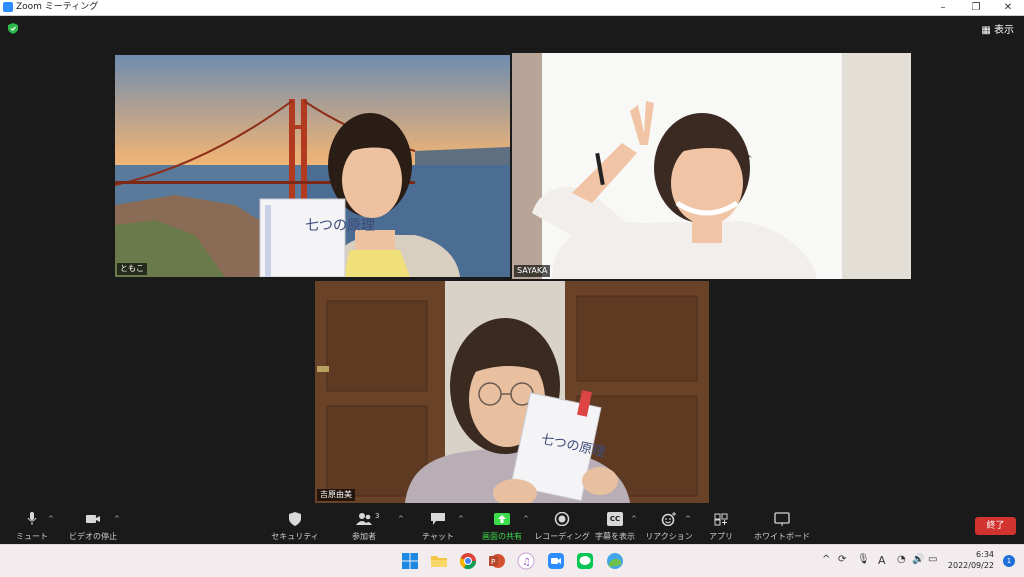 The image size is (1024, 577). What do you see at coordinates (562, 519) in the screenshot?
I see `record-icon` at bounding box center [562, 519].